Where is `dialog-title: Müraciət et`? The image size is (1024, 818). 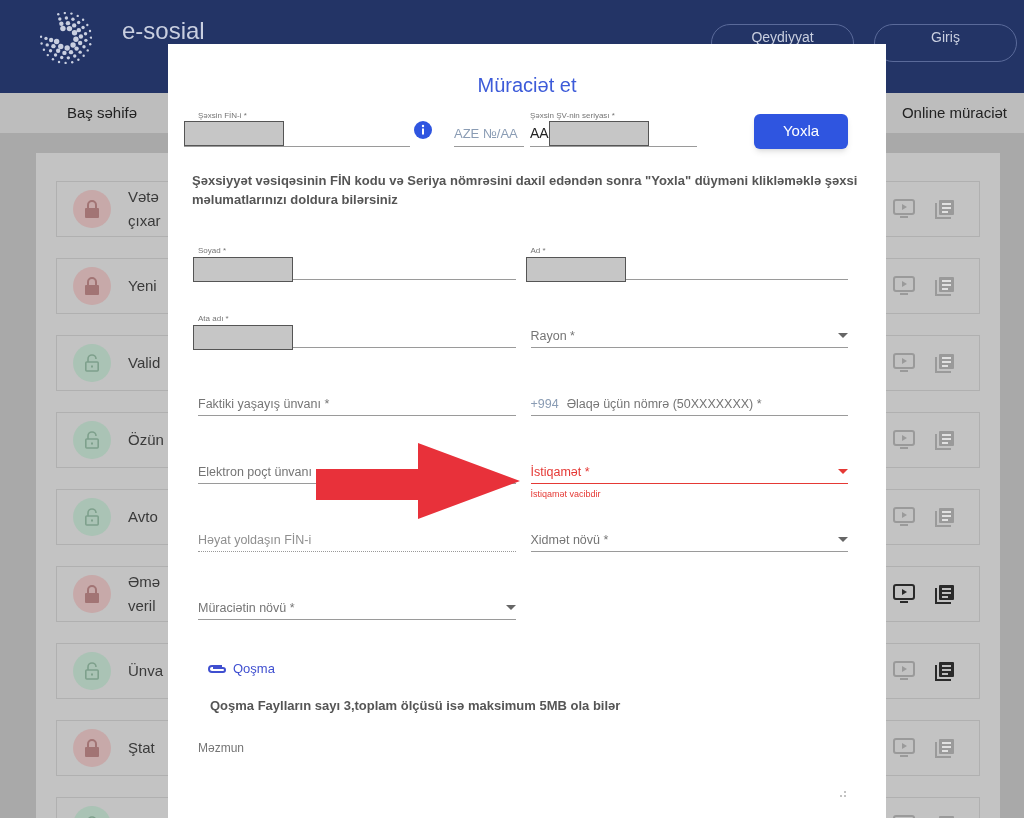 dialog-title: Müraciət et is located at coordinates (527, 85).